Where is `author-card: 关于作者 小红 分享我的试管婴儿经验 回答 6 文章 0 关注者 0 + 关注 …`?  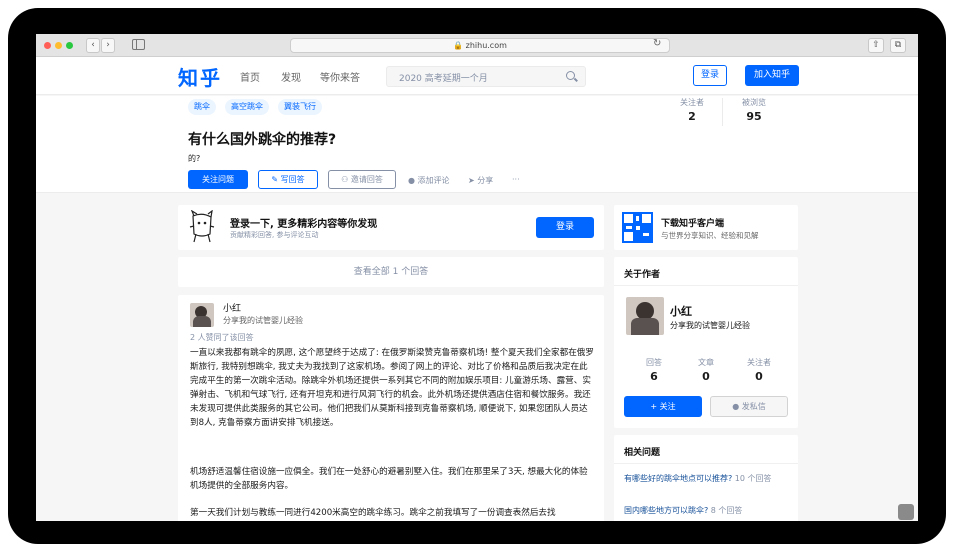
author-card: 关于作者 小红 分享我的试管婴儿经验 回答 6 文章 0 关注者 0 + 关注 … is located at coordinates (706, 342).